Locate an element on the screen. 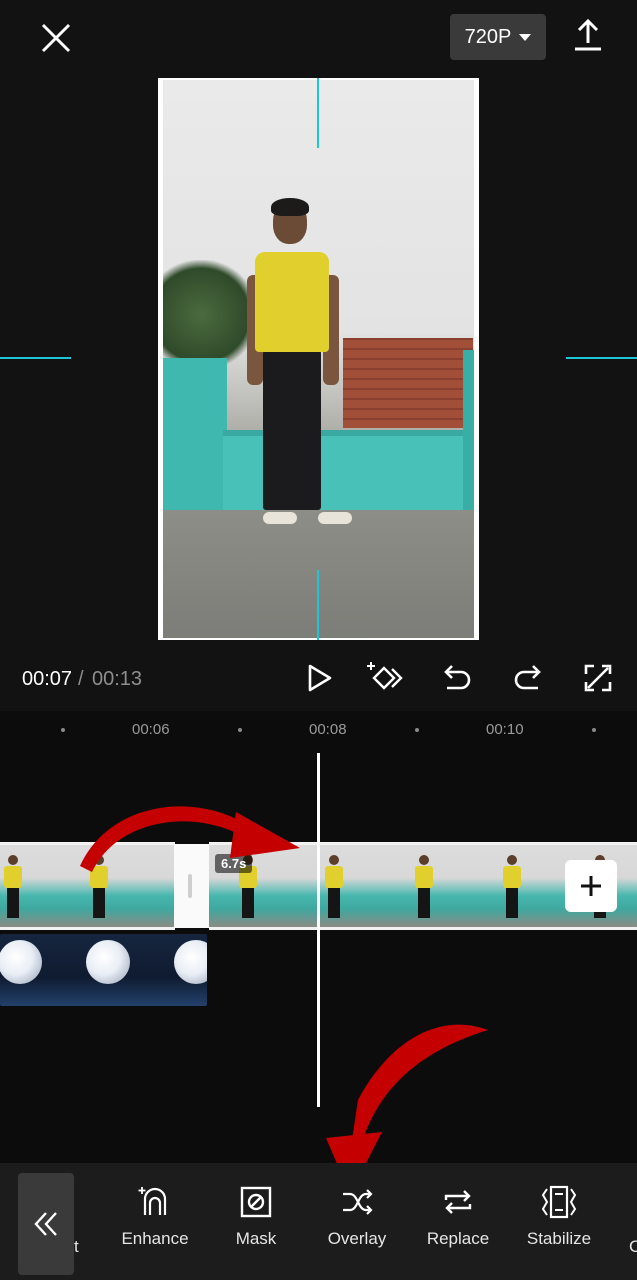 The height and width of the screenshot is (1280, 637). stabilize-icon is located at coordinates (559, 1202).